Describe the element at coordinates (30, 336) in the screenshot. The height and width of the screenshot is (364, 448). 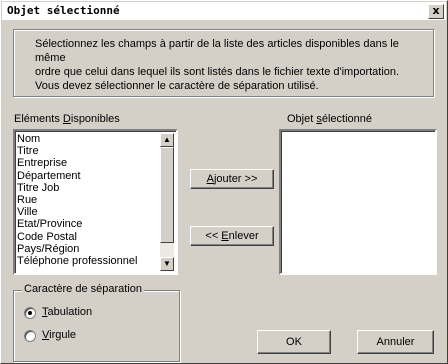
I see `comma-radio` at that location.